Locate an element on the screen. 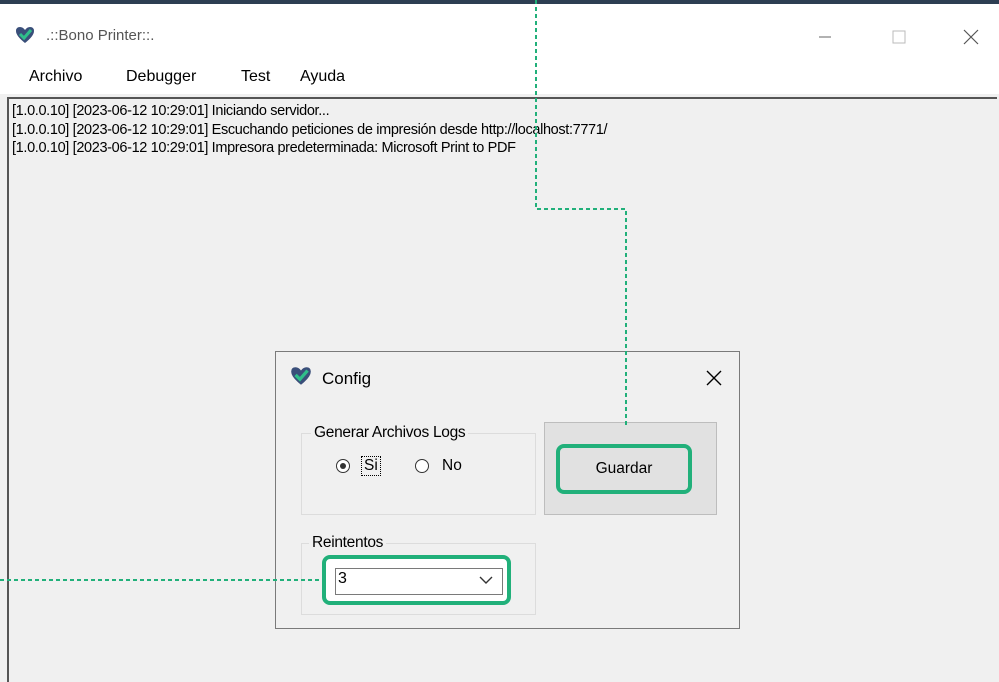 This screenshot has height=682, width=999. menu-debugger: Debugger is located at coordinates (161, 77).